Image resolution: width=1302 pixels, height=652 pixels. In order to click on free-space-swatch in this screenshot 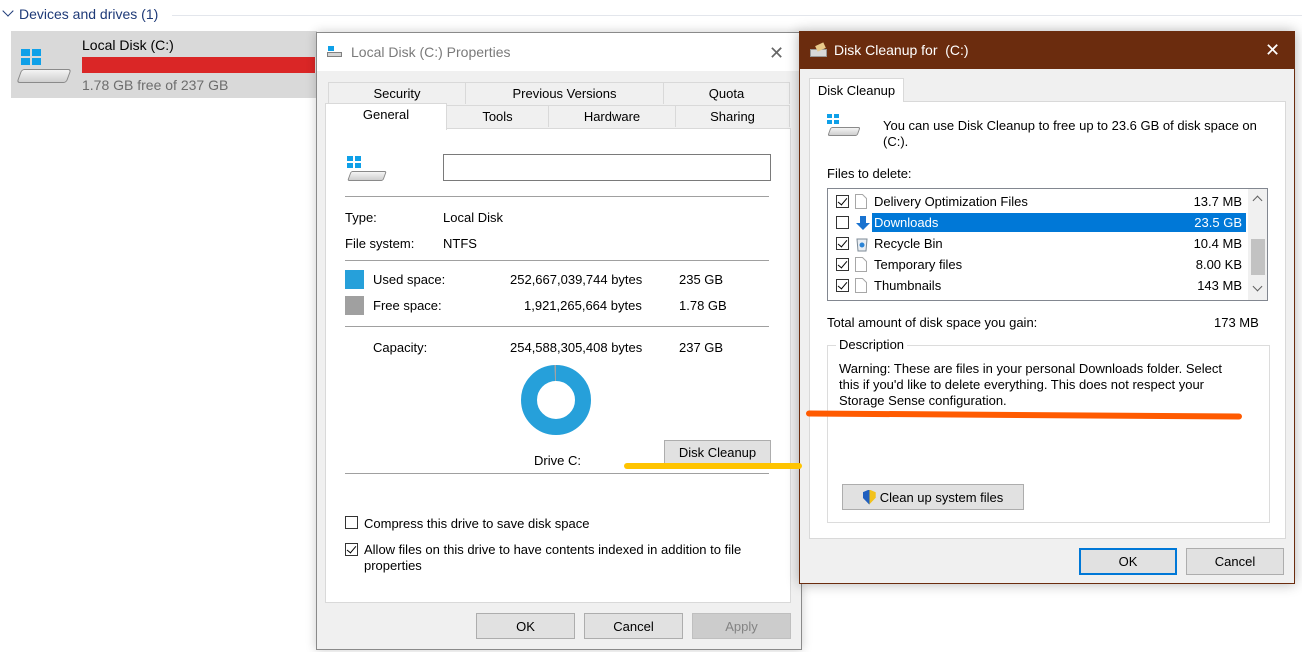, I will do `click(354, 305)`.